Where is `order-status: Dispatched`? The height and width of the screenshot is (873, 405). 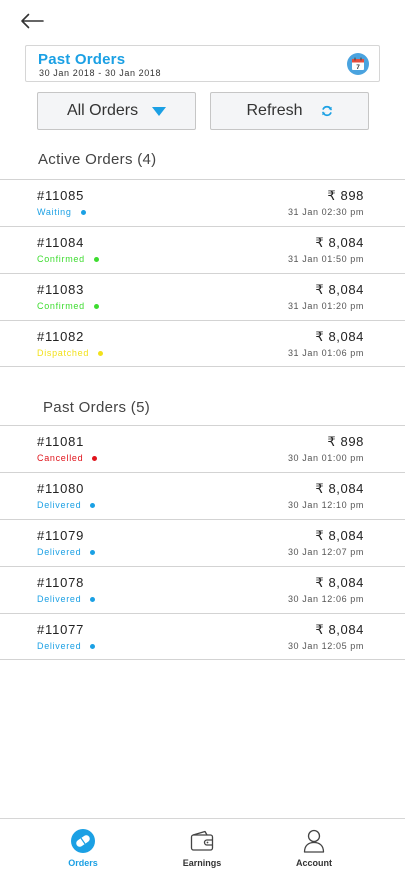 order-status: Dispatched is located at coordinates (63, 353).